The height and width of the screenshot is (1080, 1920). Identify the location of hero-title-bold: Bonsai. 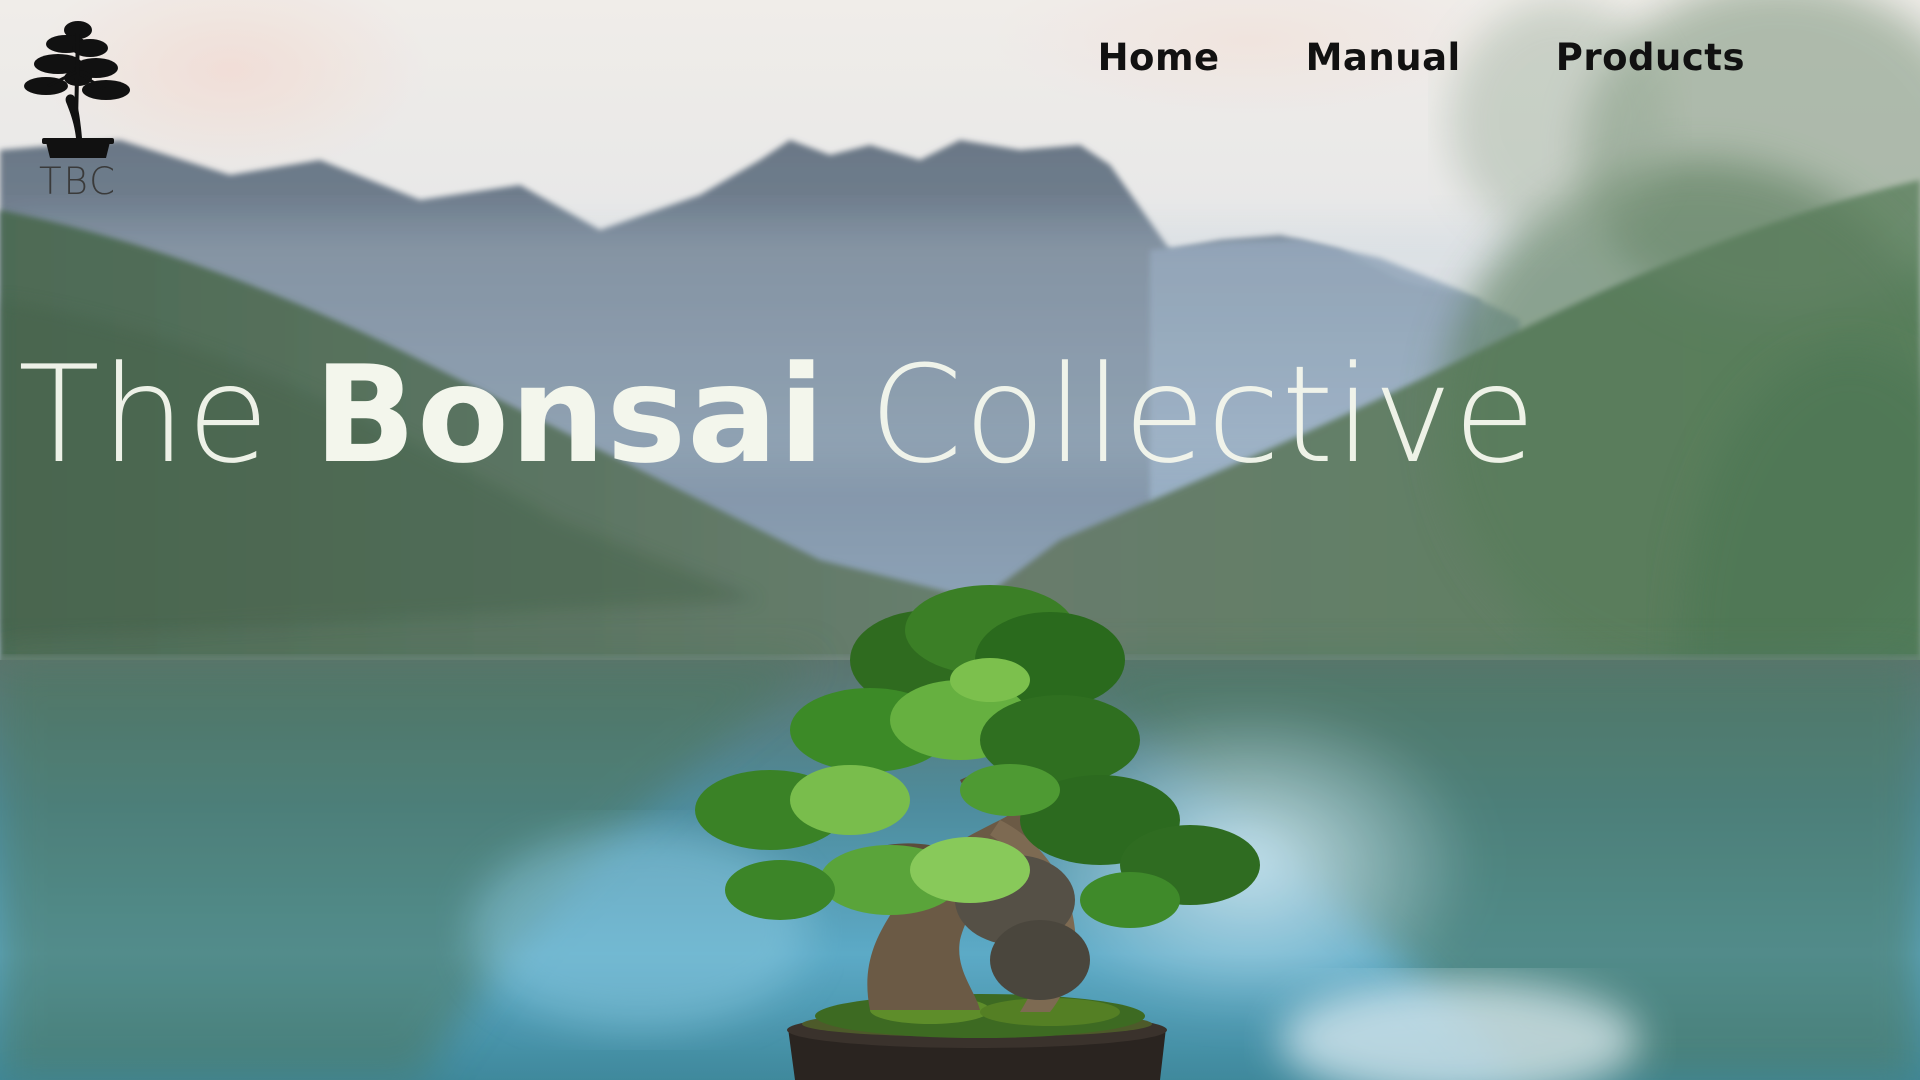
(569, 415).